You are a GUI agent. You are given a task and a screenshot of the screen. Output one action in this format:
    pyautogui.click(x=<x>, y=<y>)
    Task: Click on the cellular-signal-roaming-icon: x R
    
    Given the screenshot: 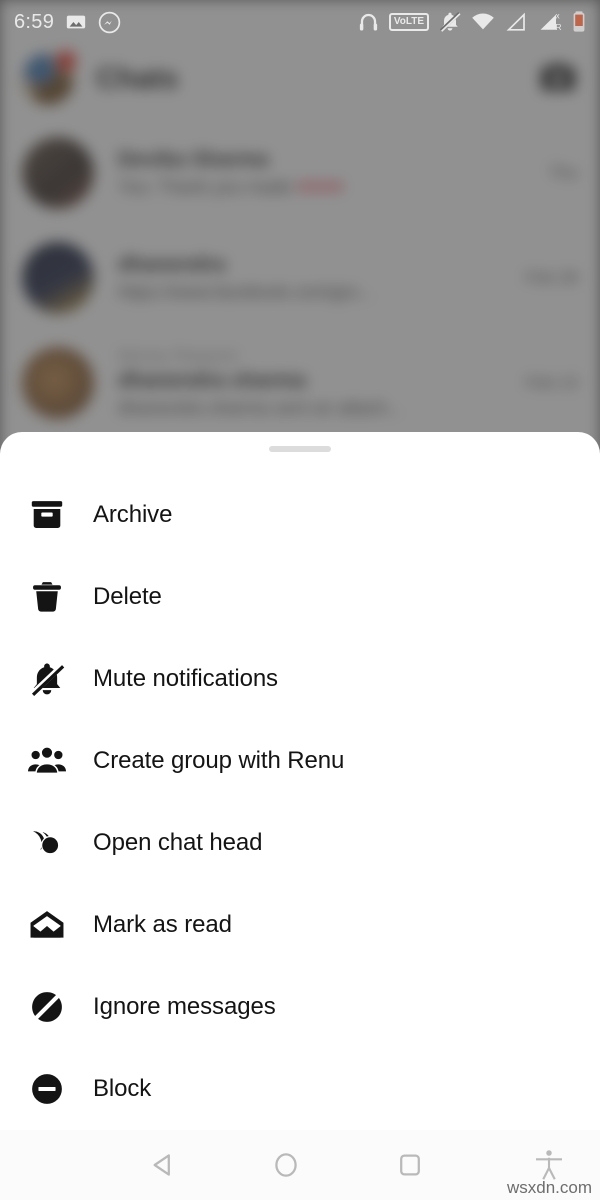 What is the action you would take?
    pyautogui.click(x=551, y=22)
    